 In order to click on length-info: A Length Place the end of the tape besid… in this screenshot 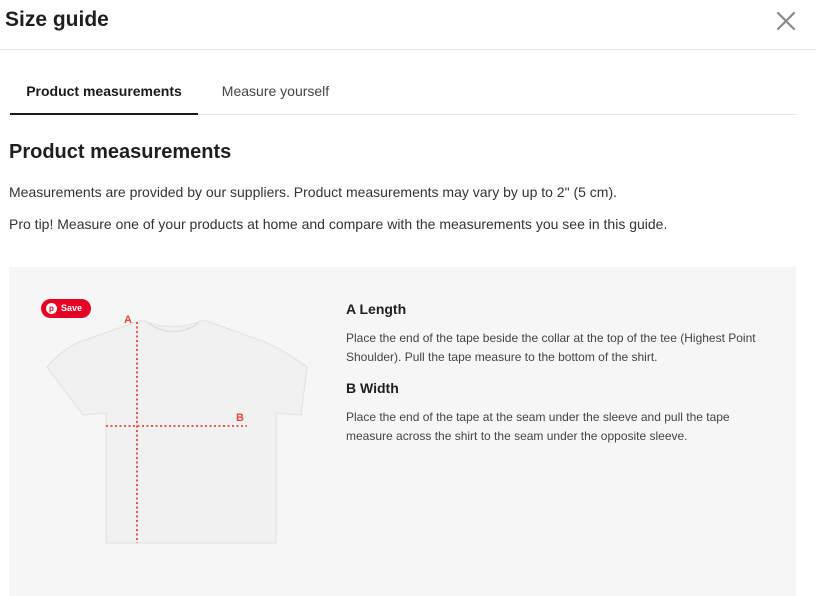, I will do `click(561, 334)`.